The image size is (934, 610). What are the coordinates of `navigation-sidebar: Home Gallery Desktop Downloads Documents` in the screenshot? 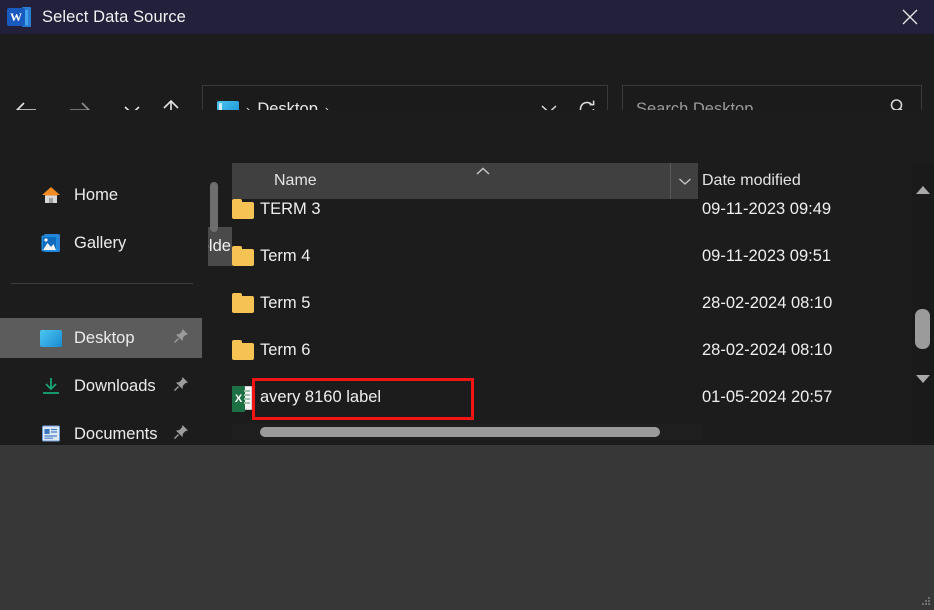 It's located at (104, 304).